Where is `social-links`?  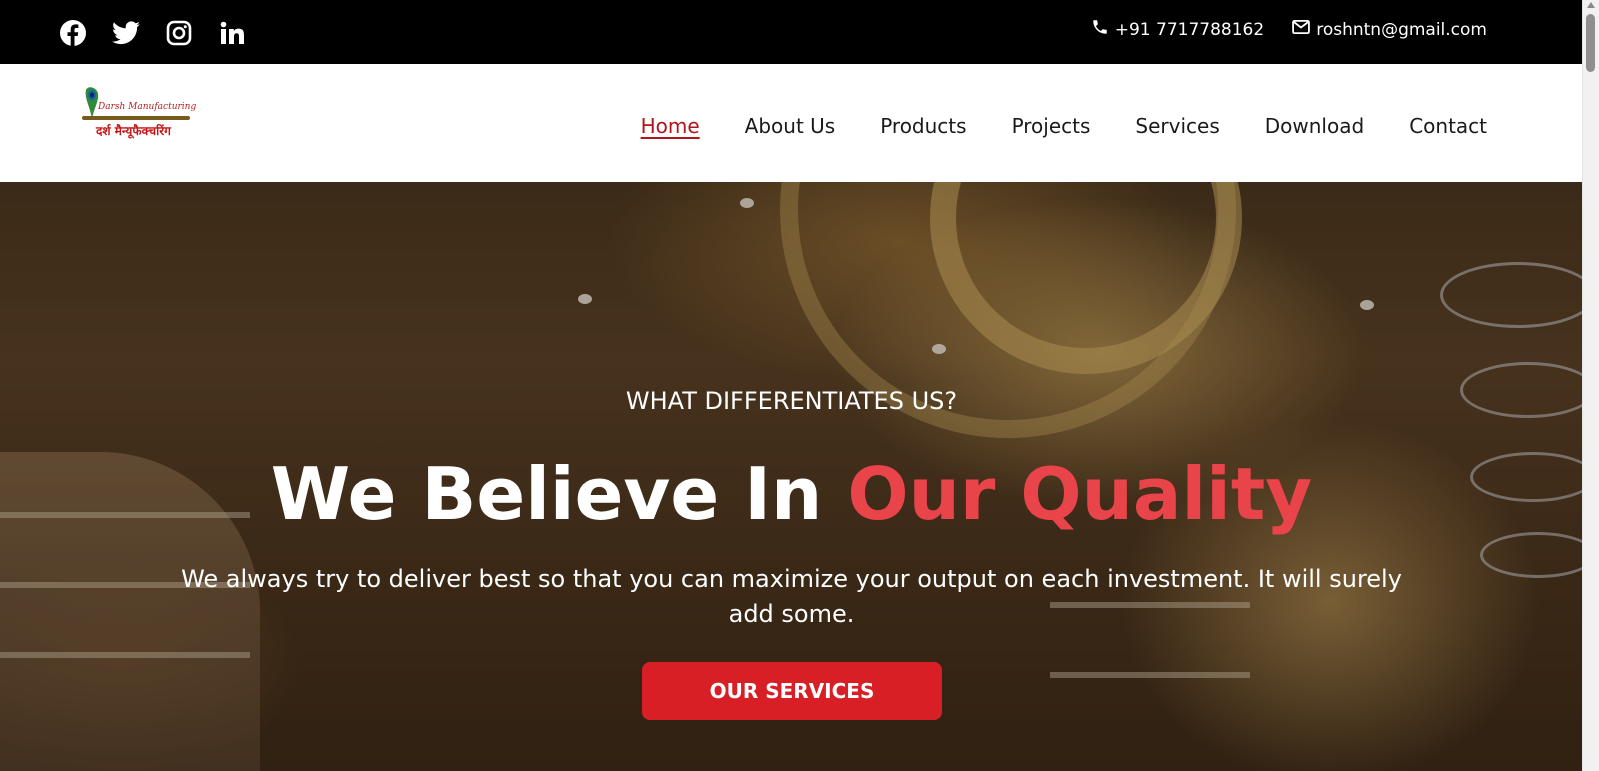
social-links is located at coordinates (152, 33).